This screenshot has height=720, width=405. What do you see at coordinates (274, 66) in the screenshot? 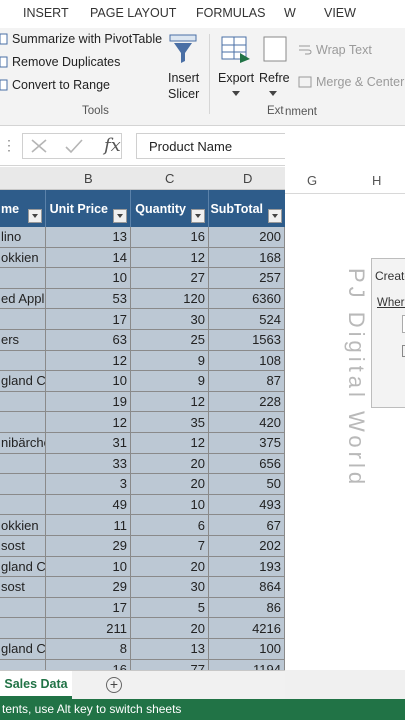
I see `refresh-button: Refre` at bounding box center [274, 66].